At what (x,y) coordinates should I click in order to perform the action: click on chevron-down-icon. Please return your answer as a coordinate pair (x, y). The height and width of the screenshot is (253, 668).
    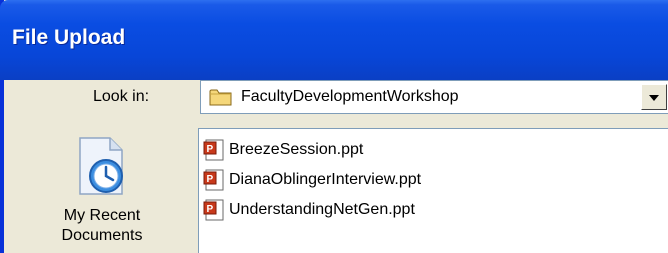
    Looking at the image, I should click on (654, 98).